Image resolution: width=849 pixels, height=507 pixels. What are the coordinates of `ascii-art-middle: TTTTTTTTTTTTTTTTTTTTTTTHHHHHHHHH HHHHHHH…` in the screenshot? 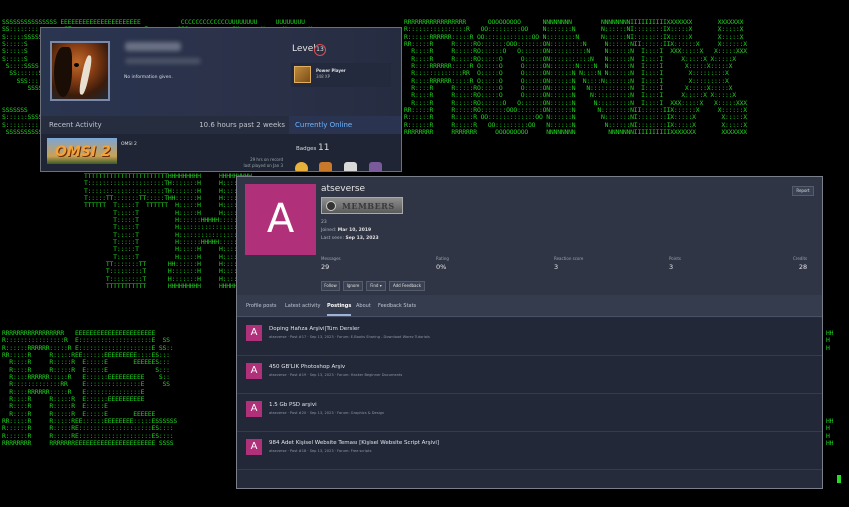 It's located at (168, 231).